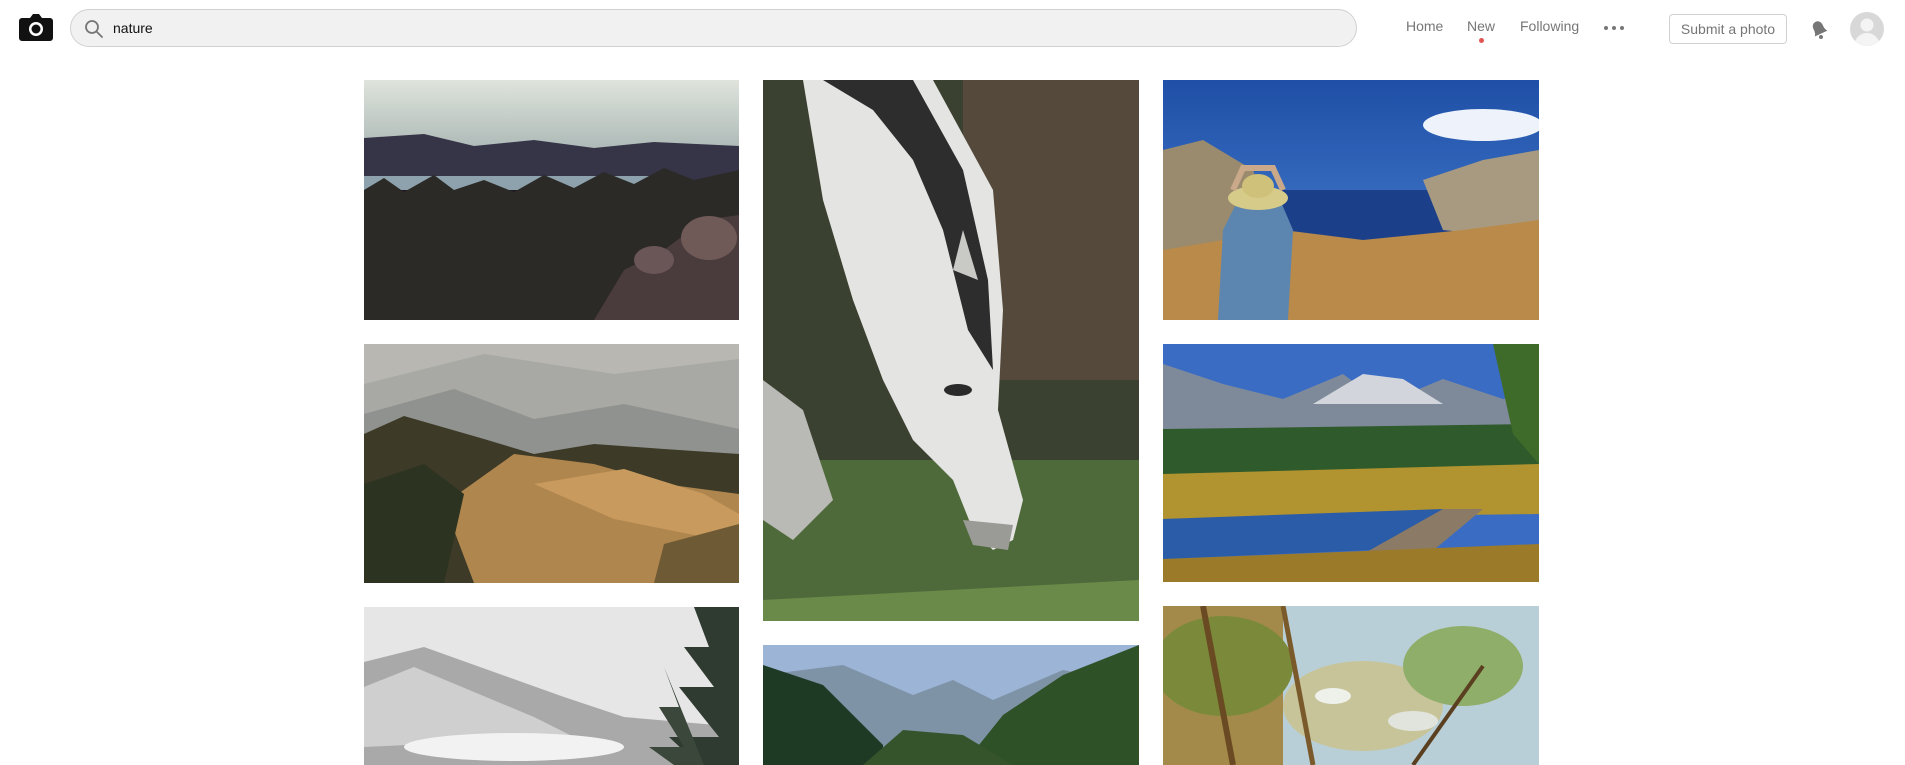  What do you see at coordinates (1728, 29) in the screenshot?
I see `submit-photo-button: Submit a photo` at bounding box center [1728, 29].